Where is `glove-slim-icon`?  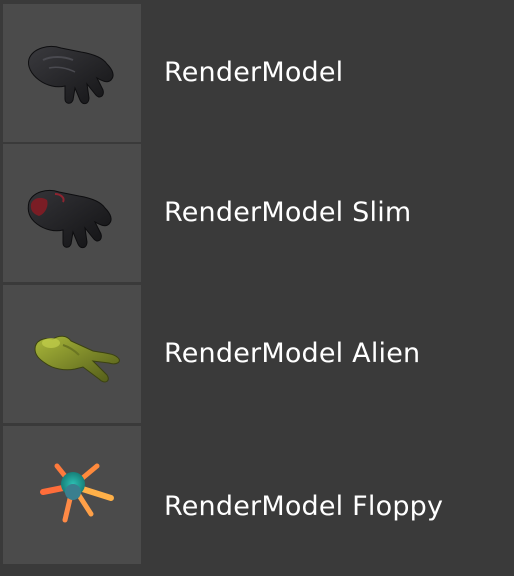 glove-slim-icon is located at coordinates (69, 219).